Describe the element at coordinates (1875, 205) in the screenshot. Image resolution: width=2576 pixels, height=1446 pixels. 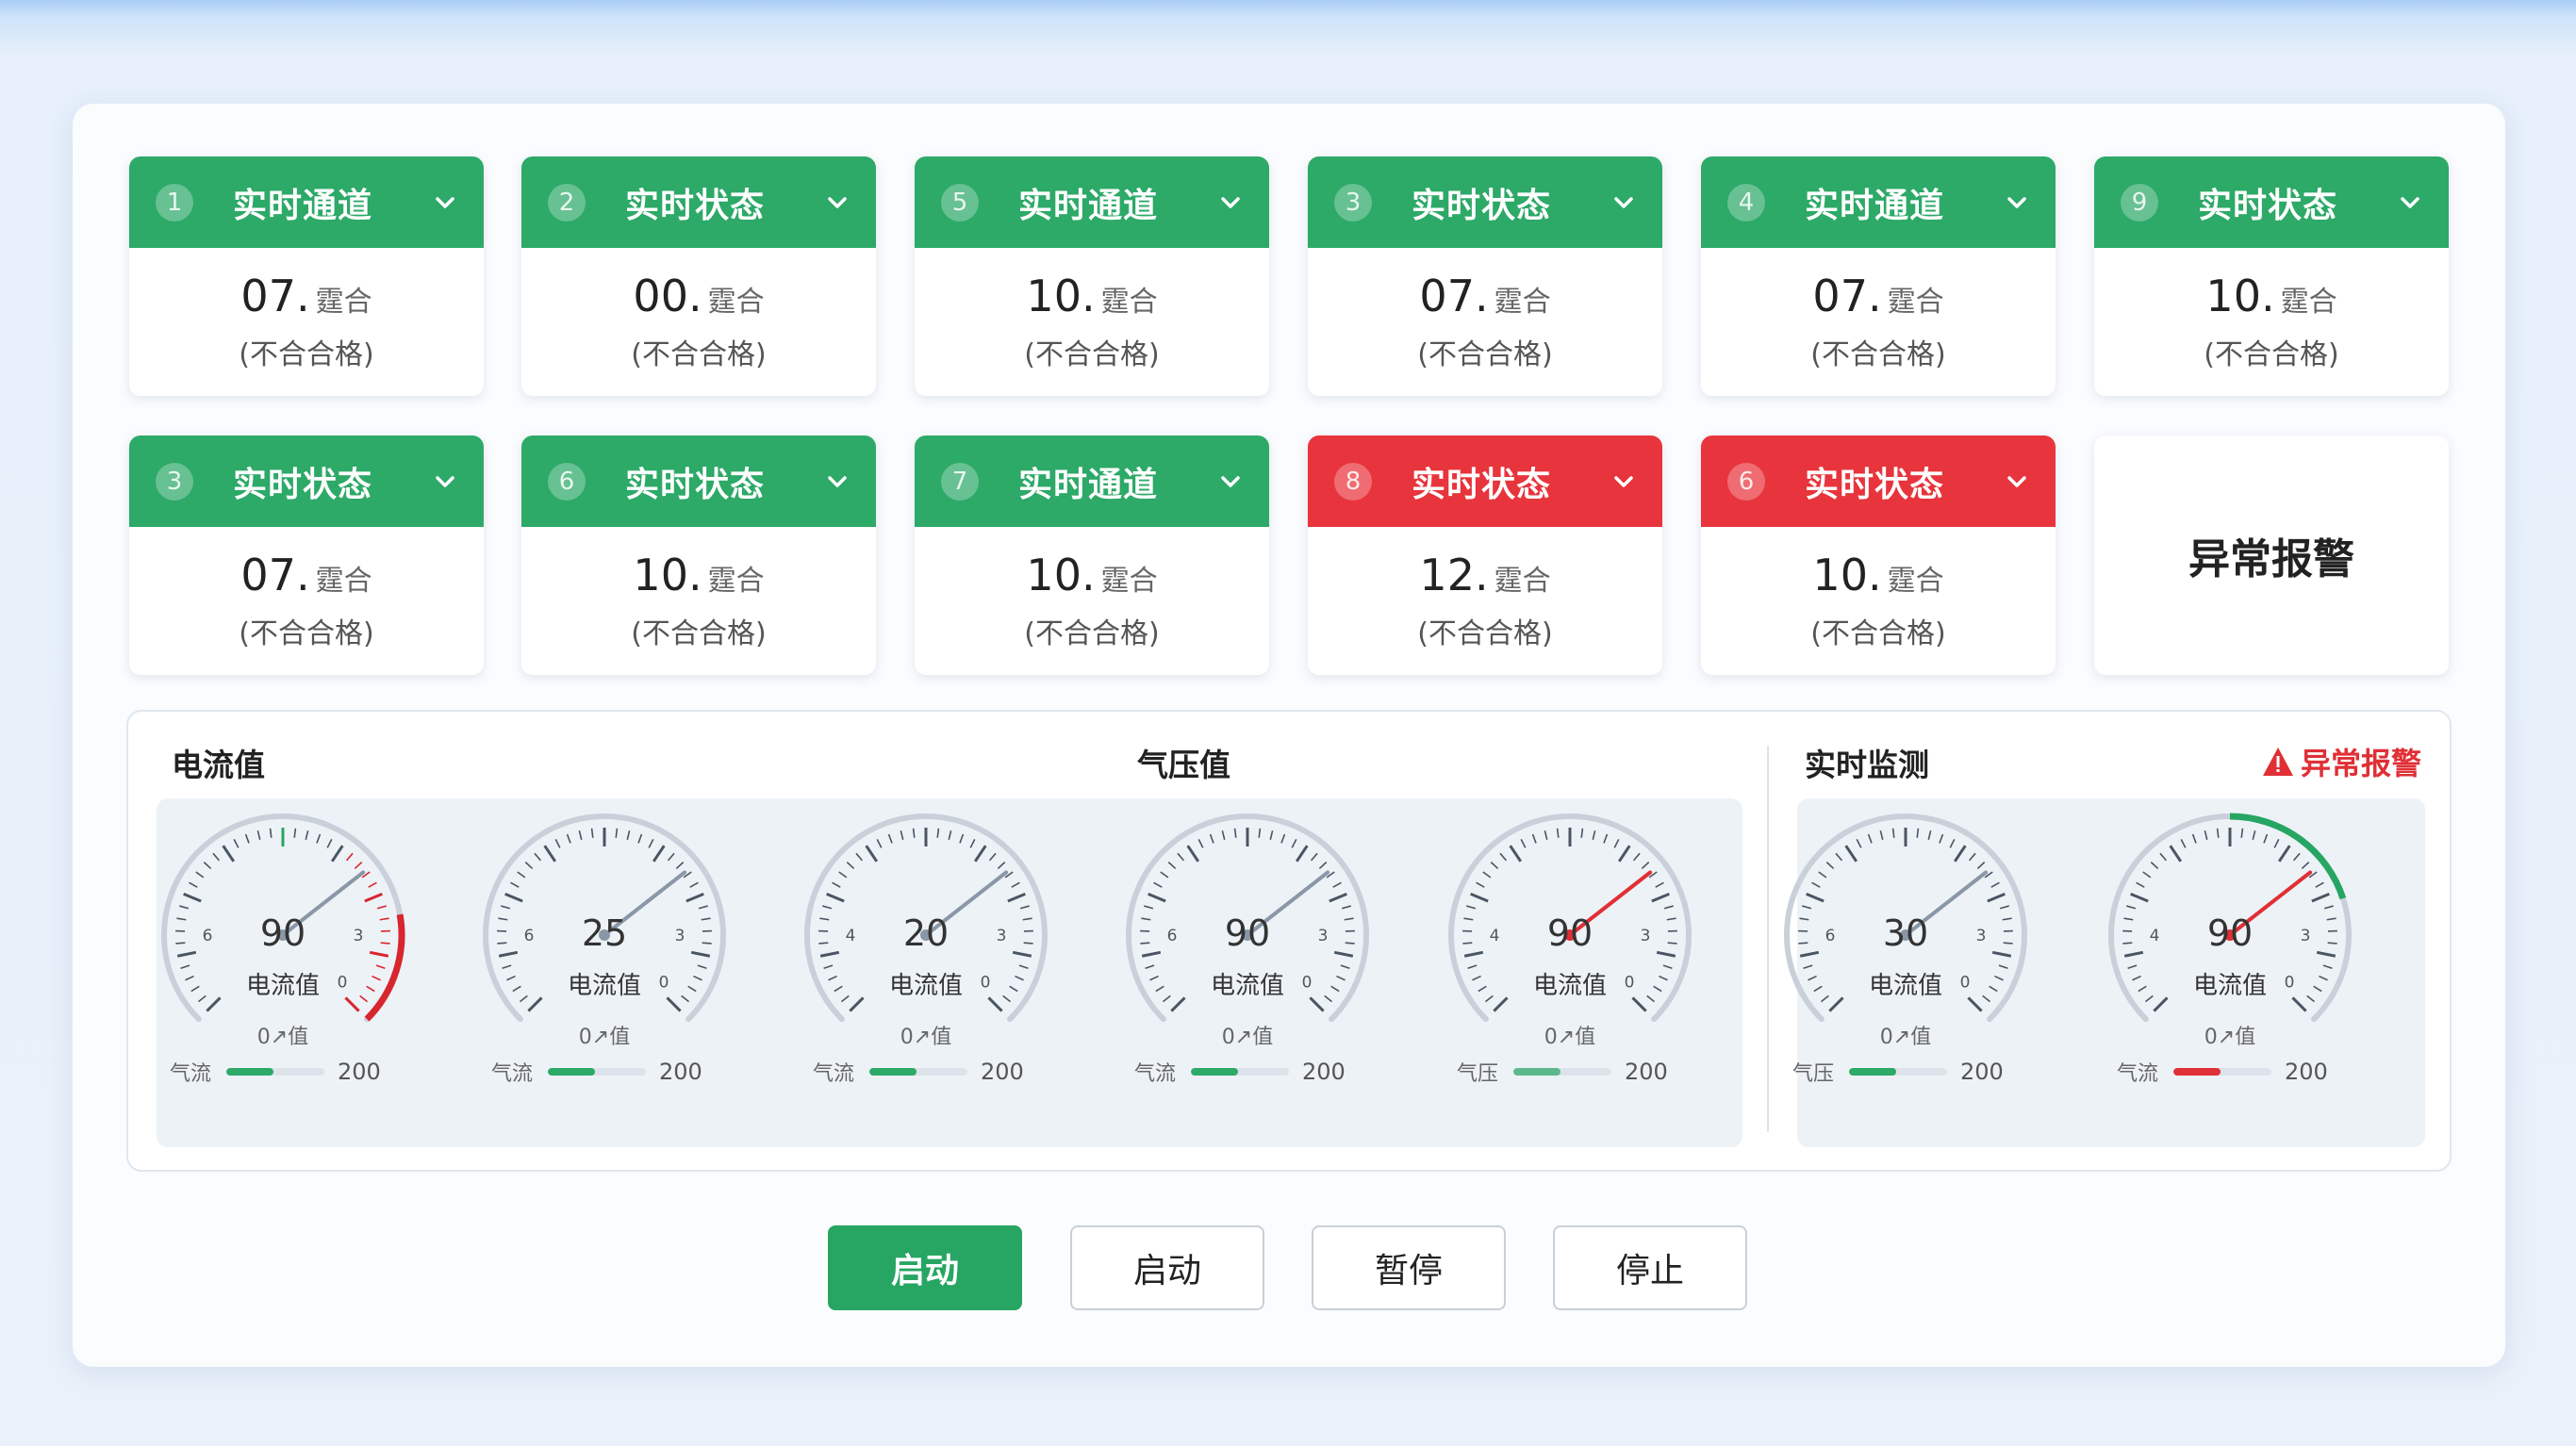
I see `channel-title: 实时通道` at that location.